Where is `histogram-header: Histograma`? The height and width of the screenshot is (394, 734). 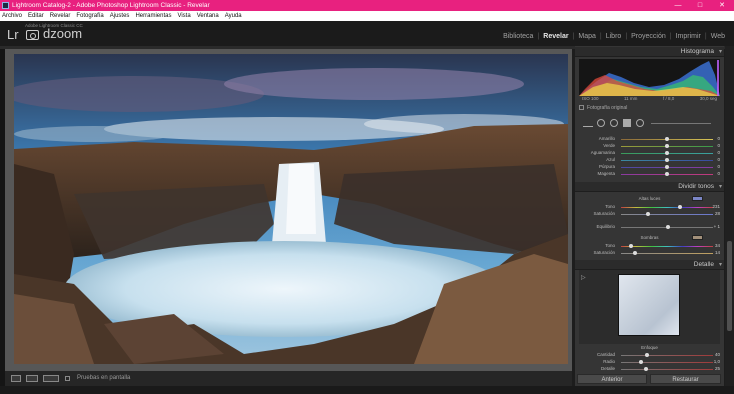
histogram-header: Histograma is located at coordinates (649, 52).